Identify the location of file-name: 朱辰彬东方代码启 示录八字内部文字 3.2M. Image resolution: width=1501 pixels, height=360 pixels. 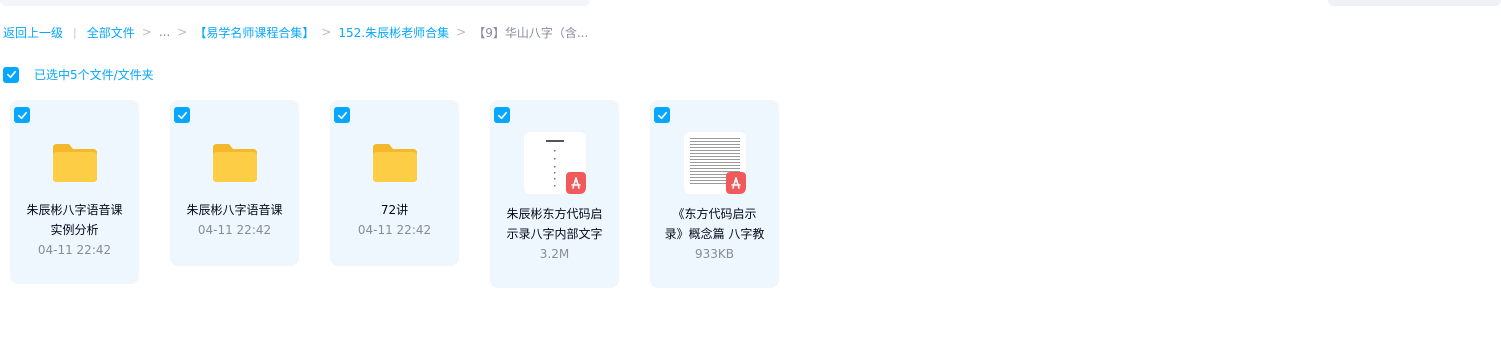
(554, 234).